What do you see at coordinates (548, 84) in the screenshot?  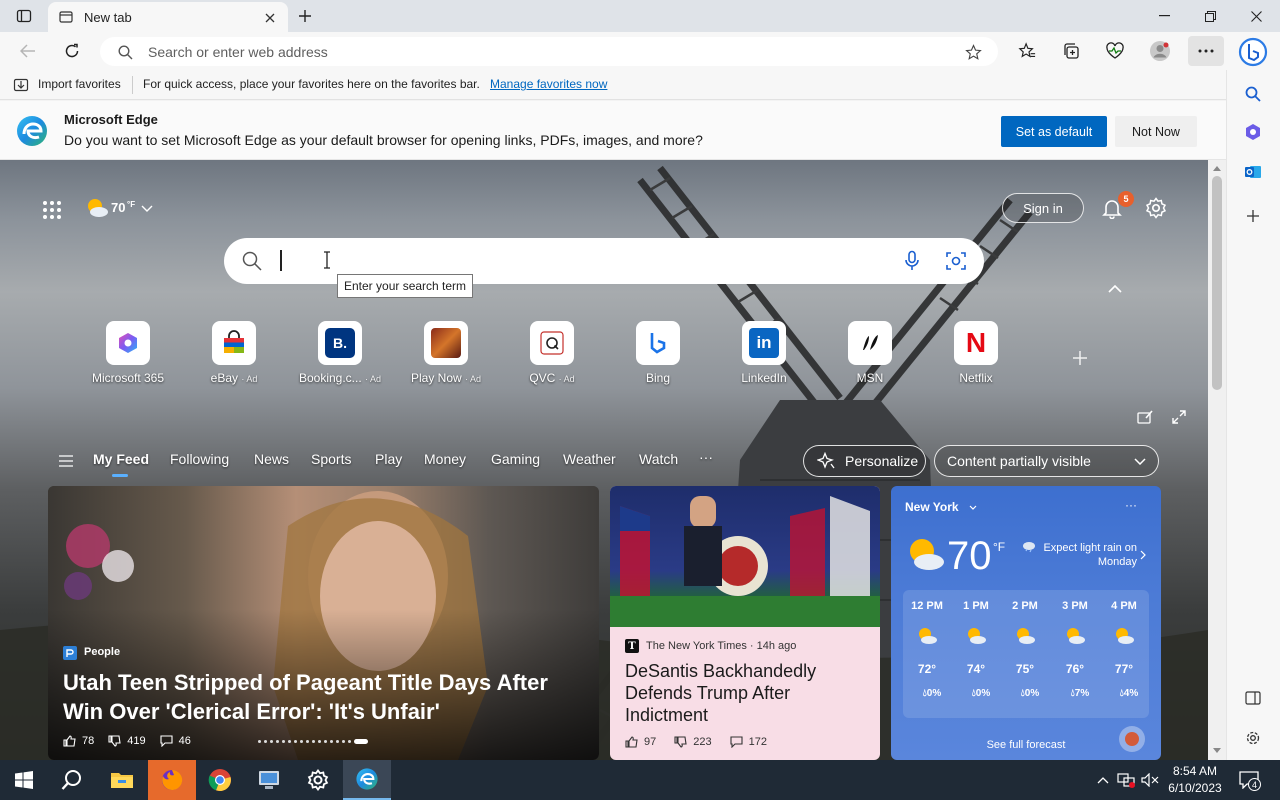 I see `manage-favorites-link: Manage favorites now` at bounding box center [548, 84].